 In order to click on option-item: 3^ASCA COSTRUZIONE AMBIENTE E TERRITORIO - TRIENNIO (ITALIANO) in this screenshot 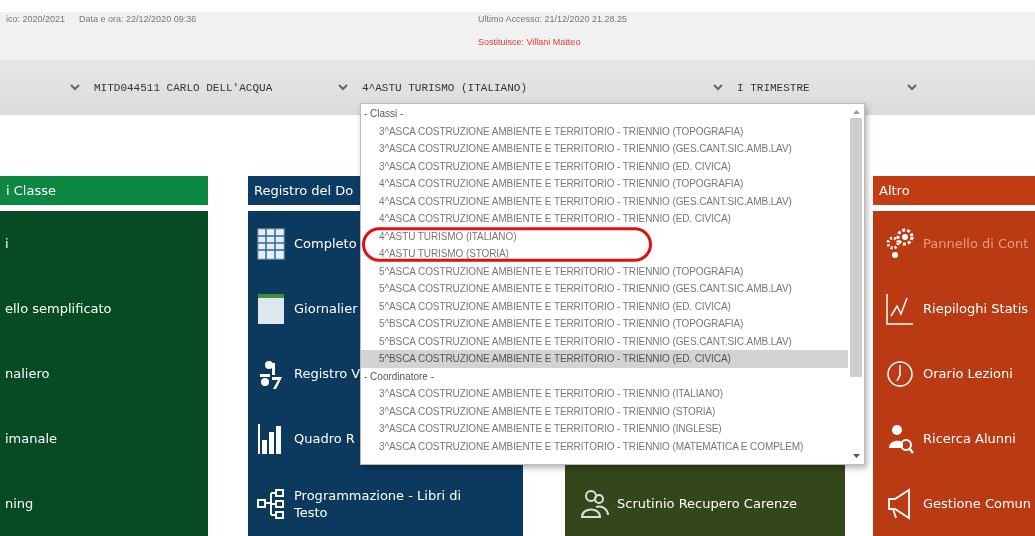, I will do `click(604, 394)`.